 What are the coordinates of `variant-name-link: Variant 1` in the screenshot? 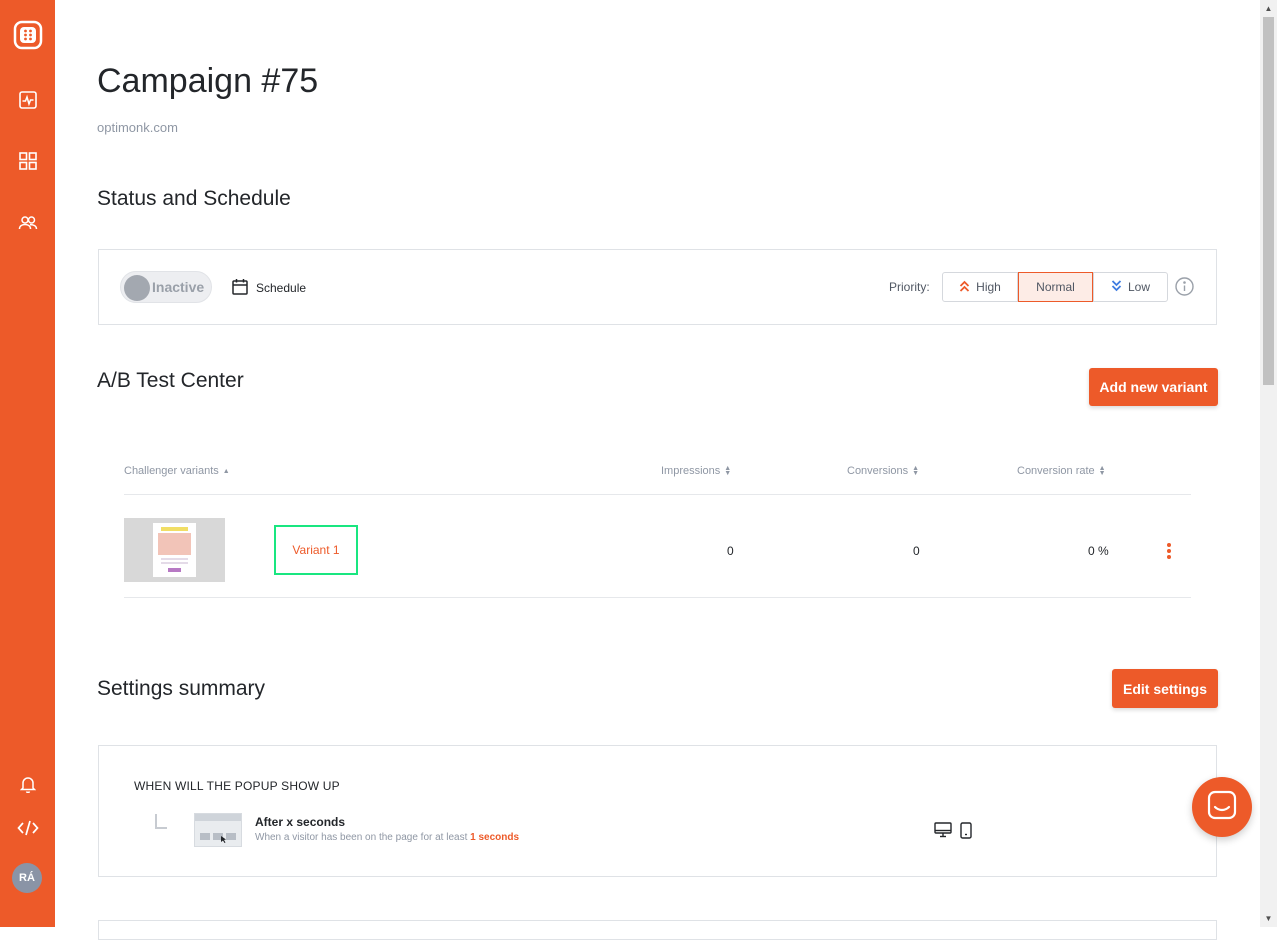 It's located at (316, 550).